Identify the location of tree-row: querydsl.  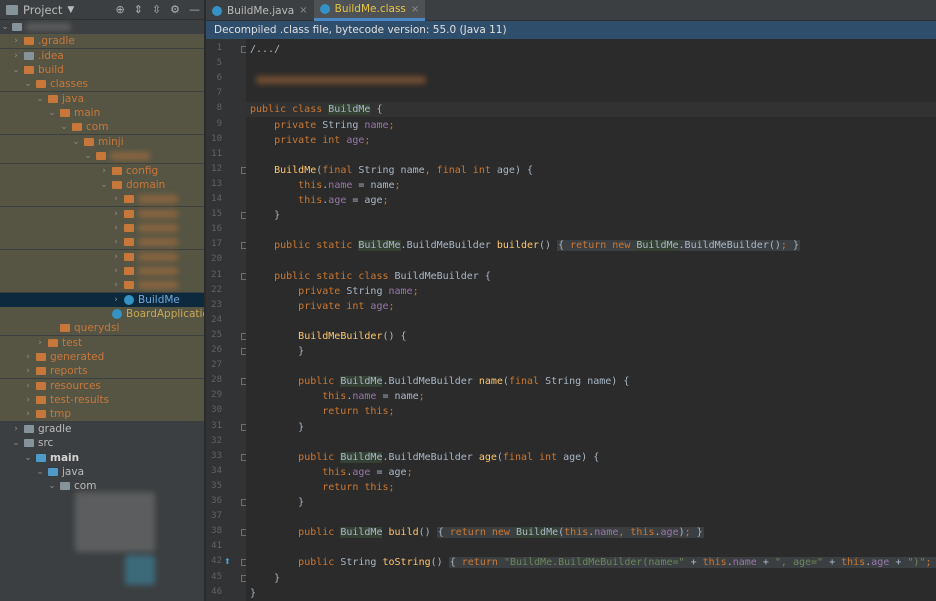
(102, 328).